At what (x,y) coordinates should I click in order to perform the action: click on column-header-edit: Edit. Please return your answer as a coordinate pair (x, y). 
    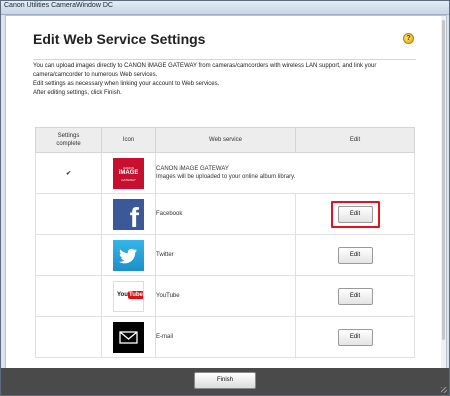
    Looking at the image, I should click on (355, 140).